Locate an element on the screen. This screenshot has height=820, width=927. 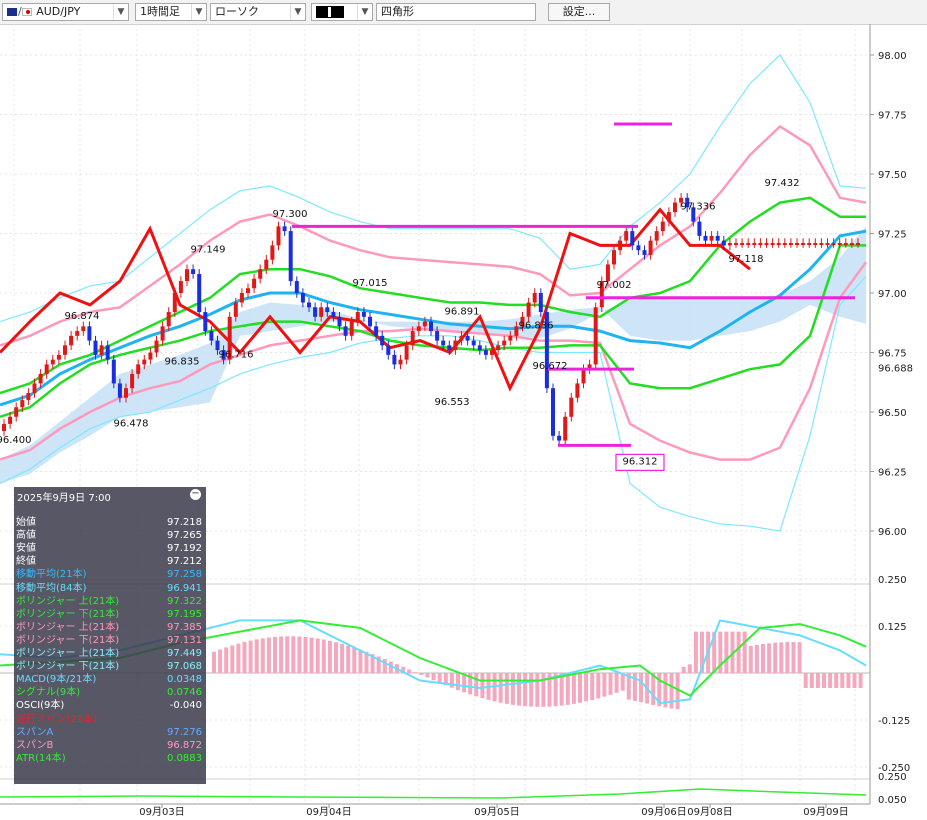
australia-flag-icon is located at coordinates (12, 12).